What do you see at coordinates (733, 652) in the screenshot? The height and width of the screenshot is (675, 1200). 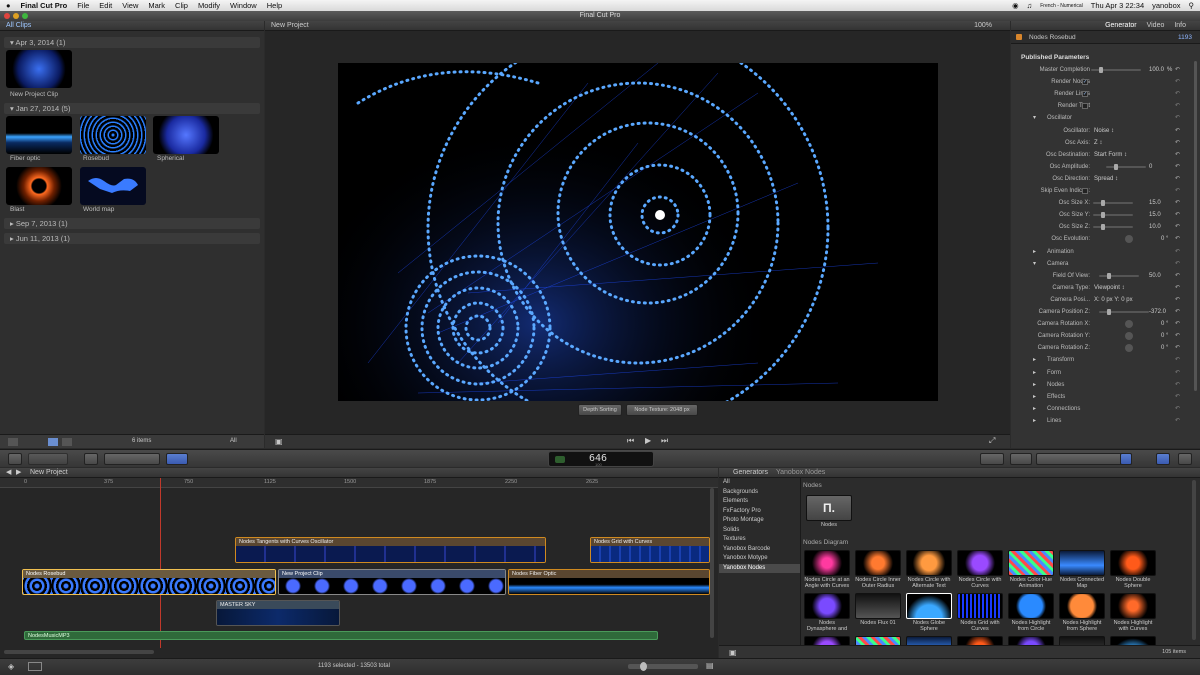 I see `library-toggle-icon: ▣` at bounding box center [733, 652].